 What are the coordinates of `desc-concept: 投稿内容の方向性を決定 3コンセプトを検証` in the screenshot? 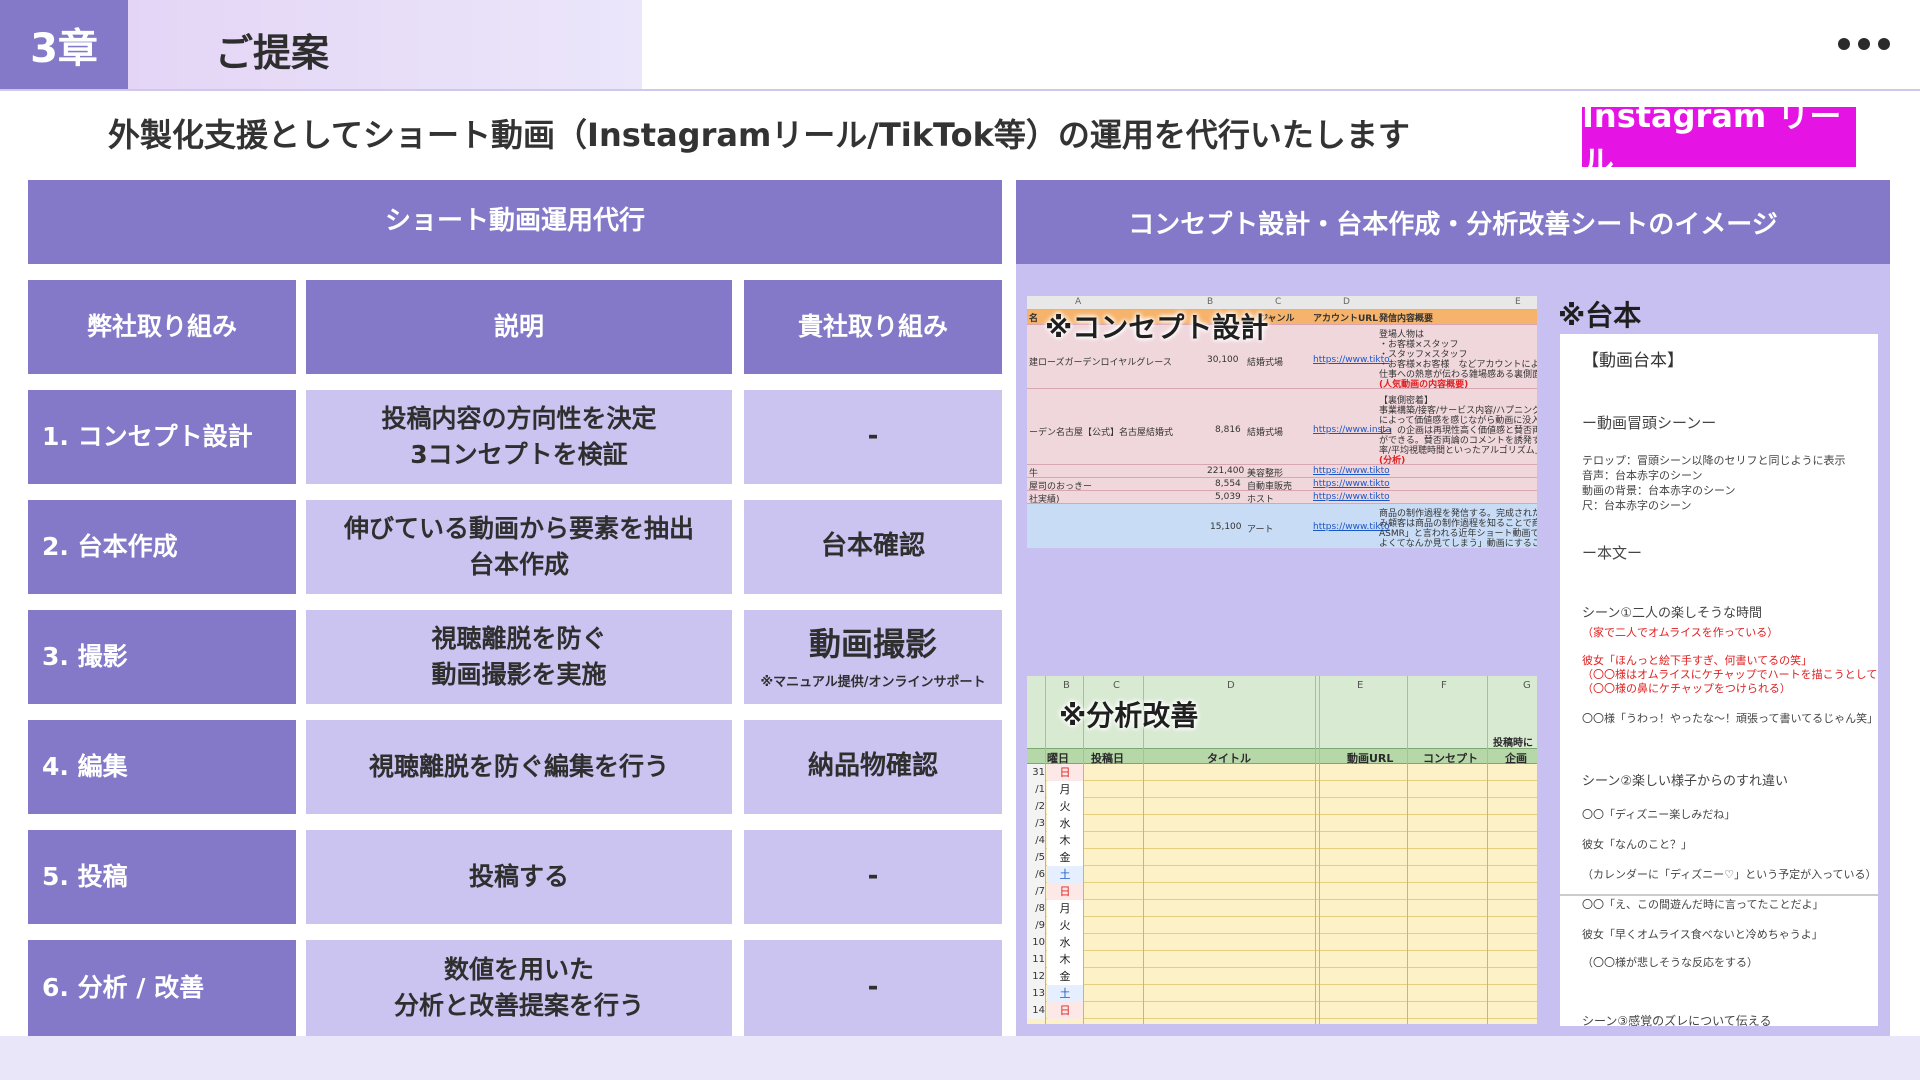 It's located at (519, 437).